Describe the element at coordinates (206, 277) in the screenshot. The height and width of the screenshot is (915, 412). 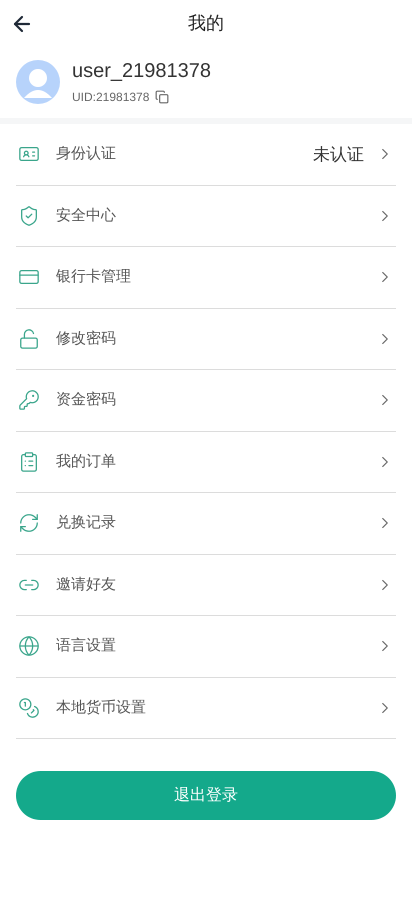
I see `menu-item: 银行卡管理` at that location.